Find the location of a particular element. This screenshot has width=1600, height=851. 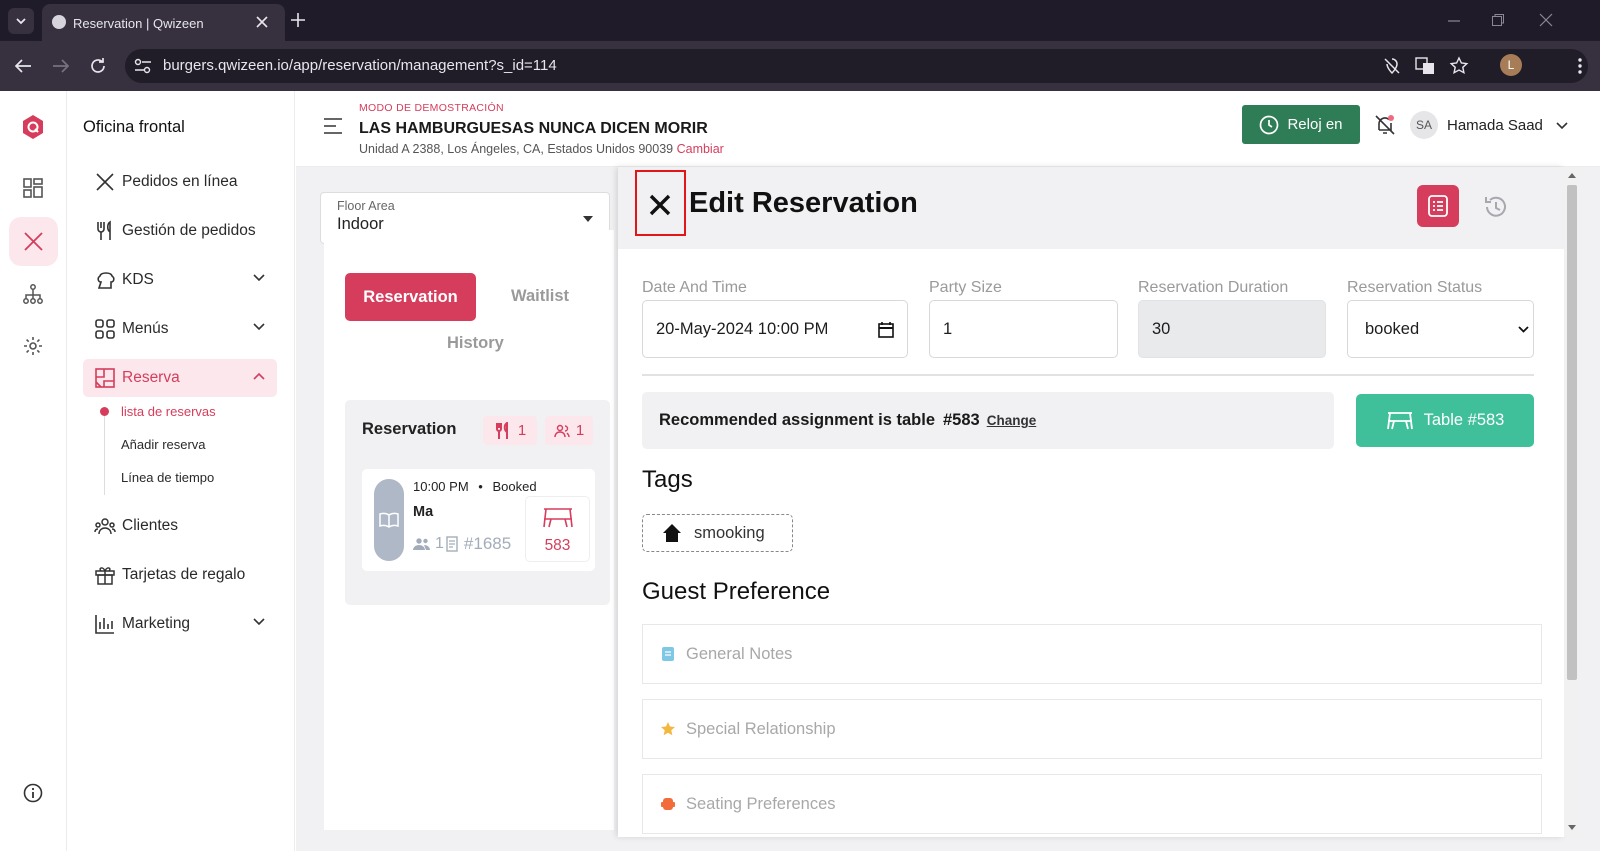

sidebar-item-kds: KDS is located at coordinates (180, 280).